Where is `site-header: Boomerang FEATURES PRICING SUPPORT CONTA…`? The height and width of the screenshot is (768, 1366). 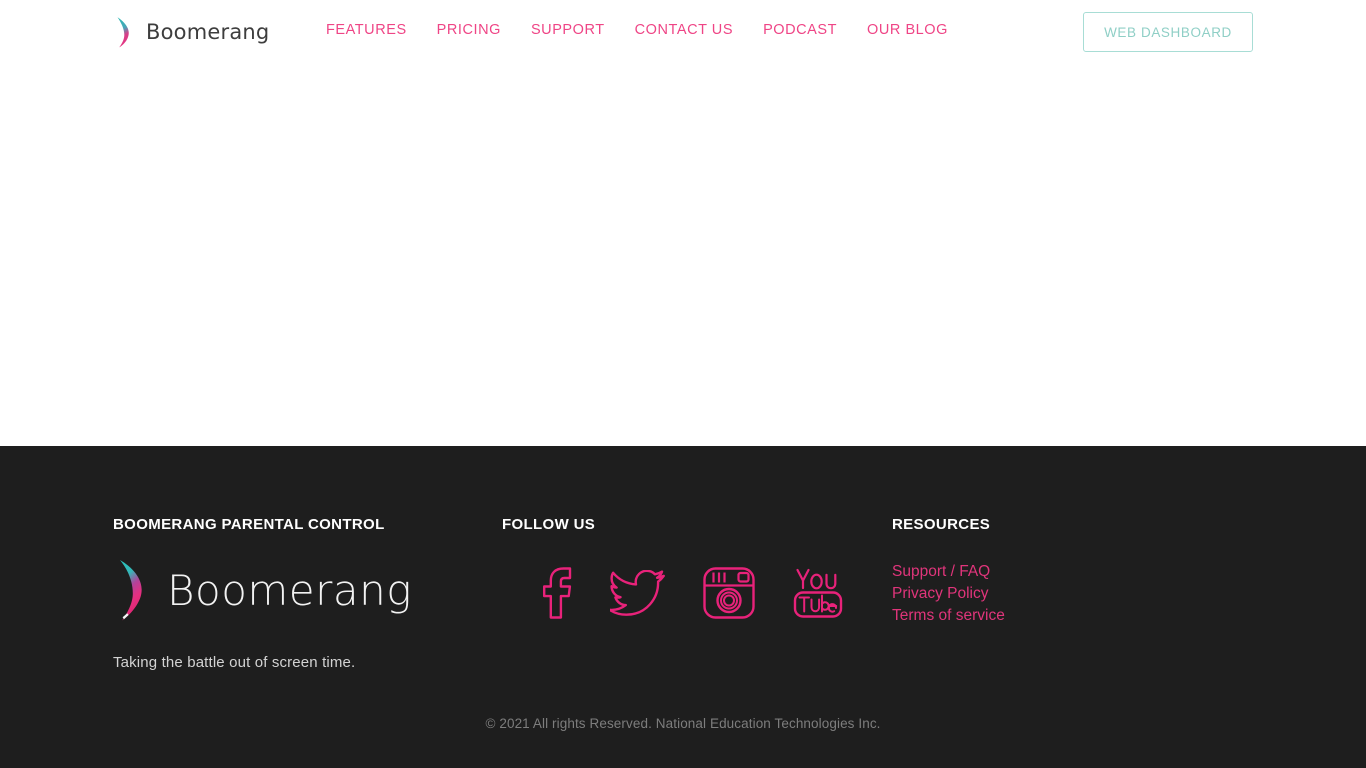 site-header: Boomerang FEATURES PRICING SUPPORT CONTA… is located at coordinates (683, 32).